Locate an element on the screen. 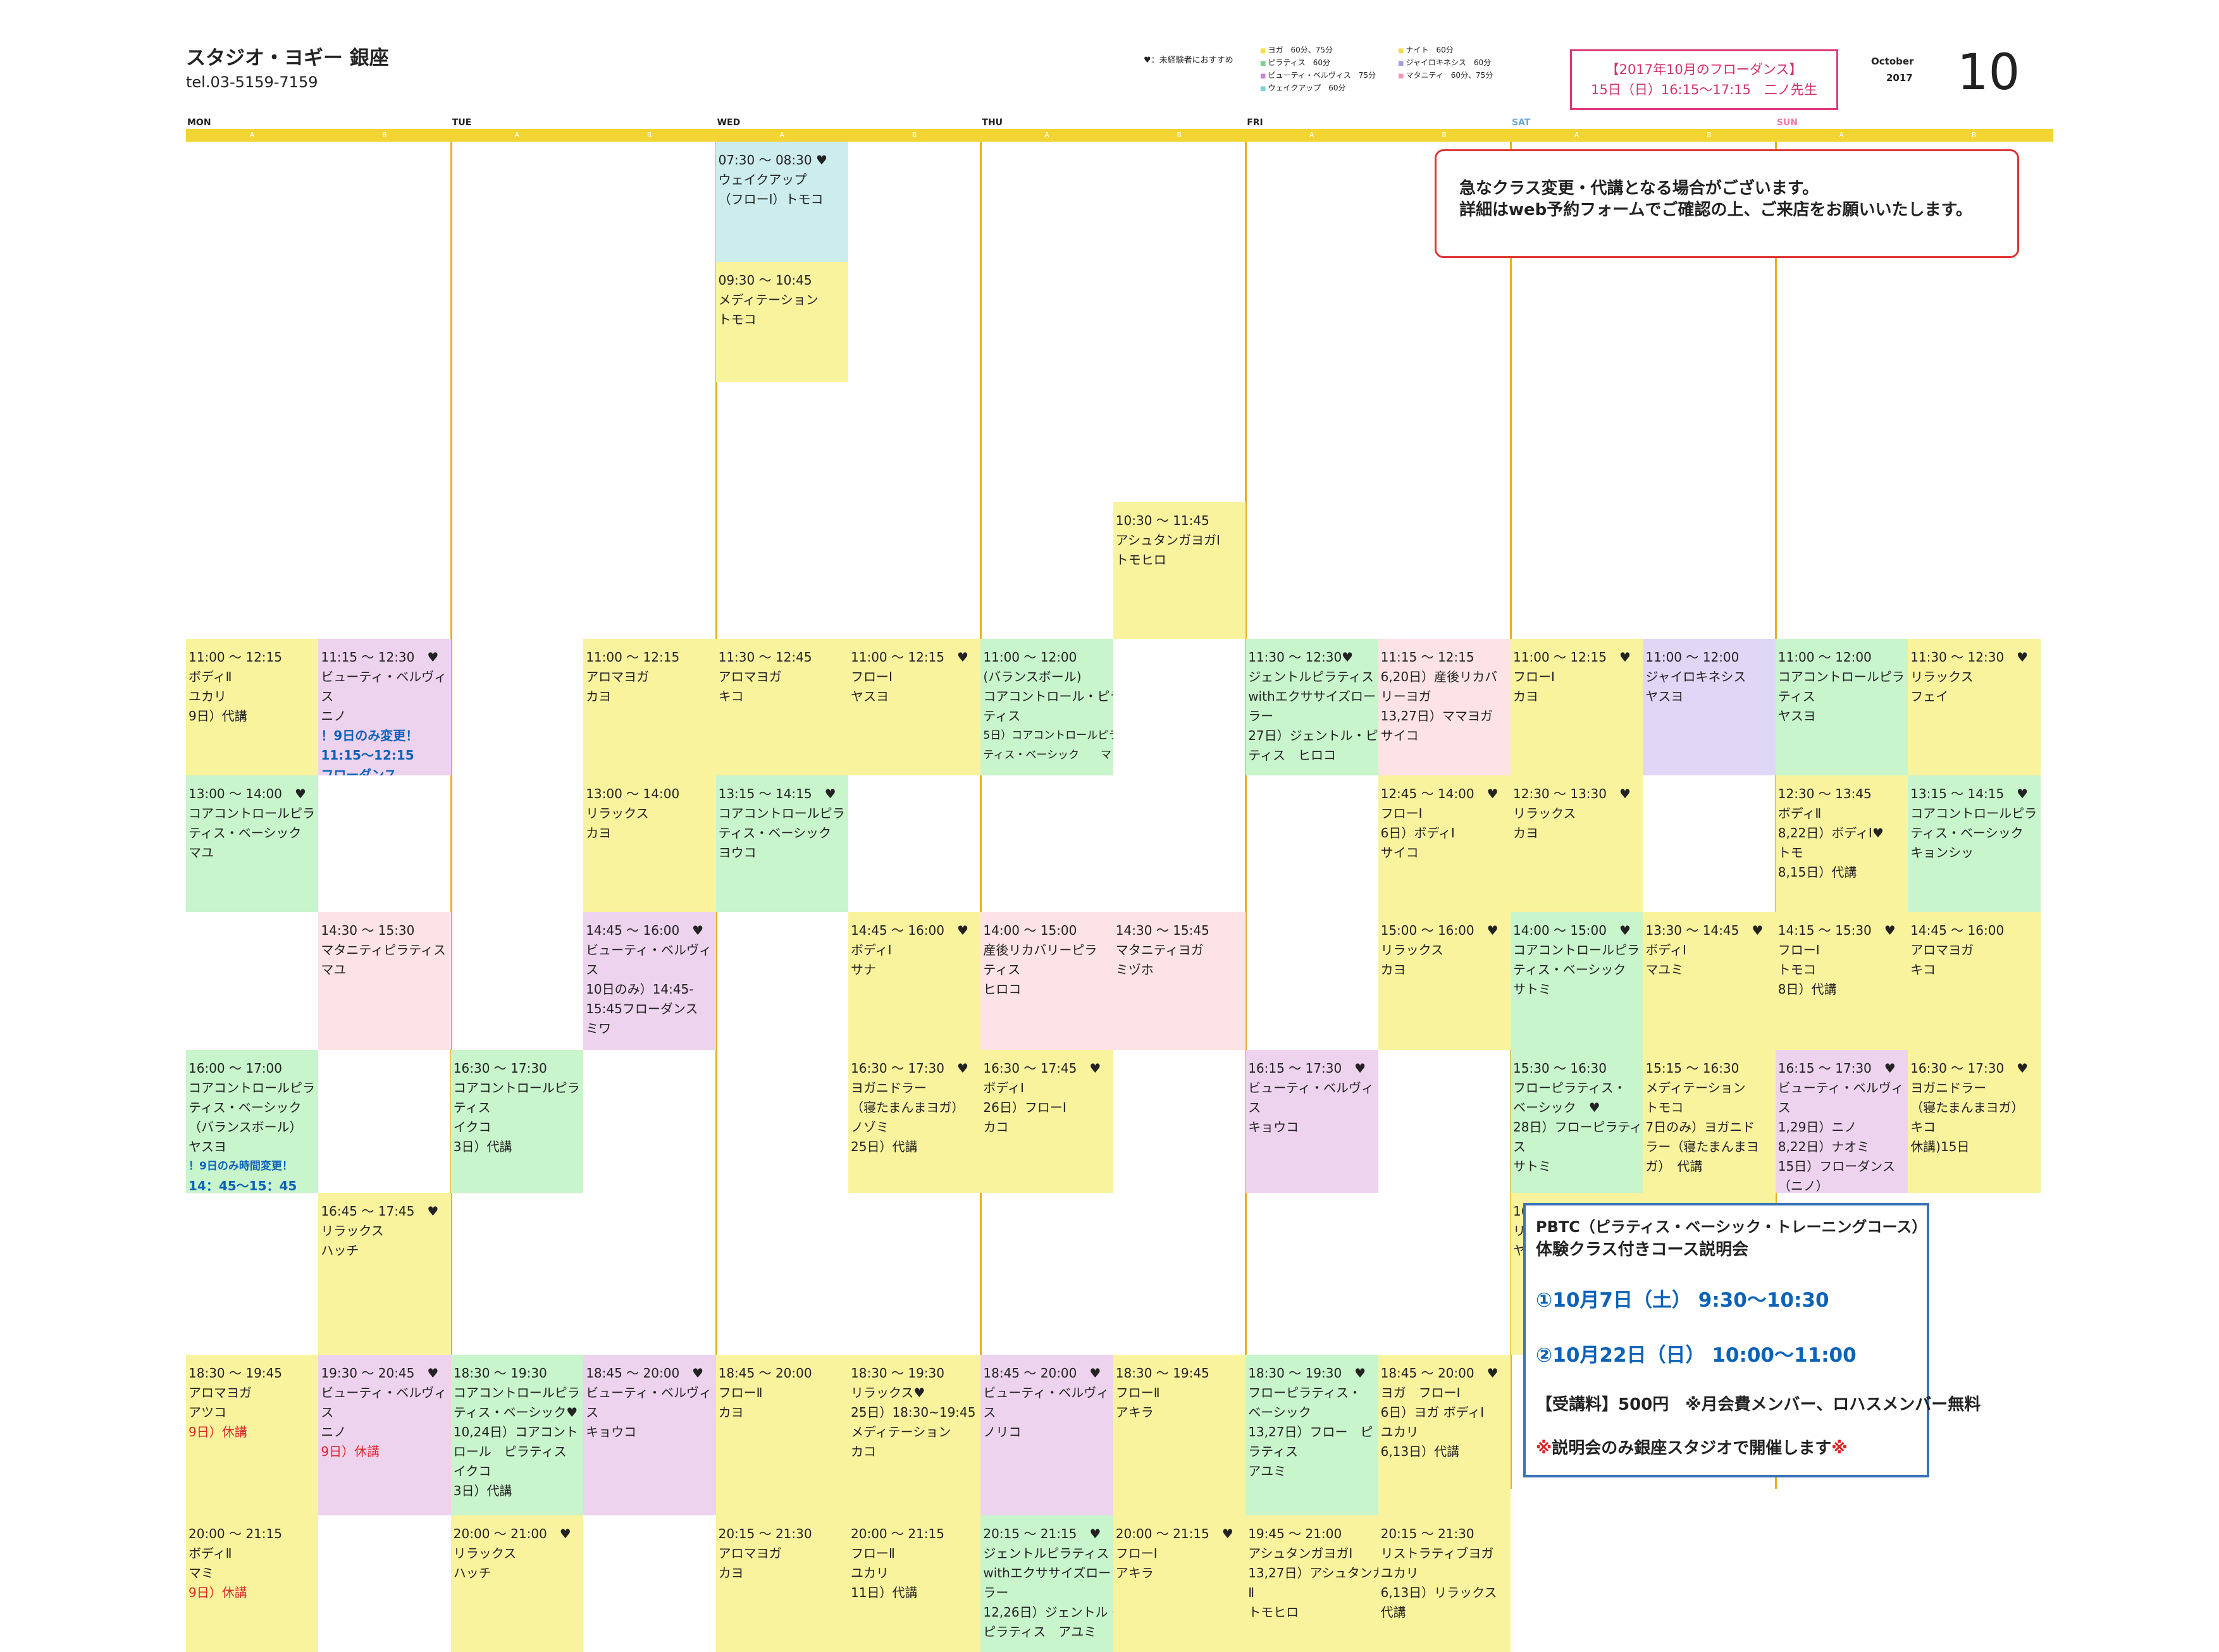 The height and width of the screenshot is (1652, 2219). class-cell: 16:30 〜 17:30 ♥ ヨガニドラー （寝たまんまヨガ） ノゾミ 25日）代講 is located at coordinates (914, 1122).